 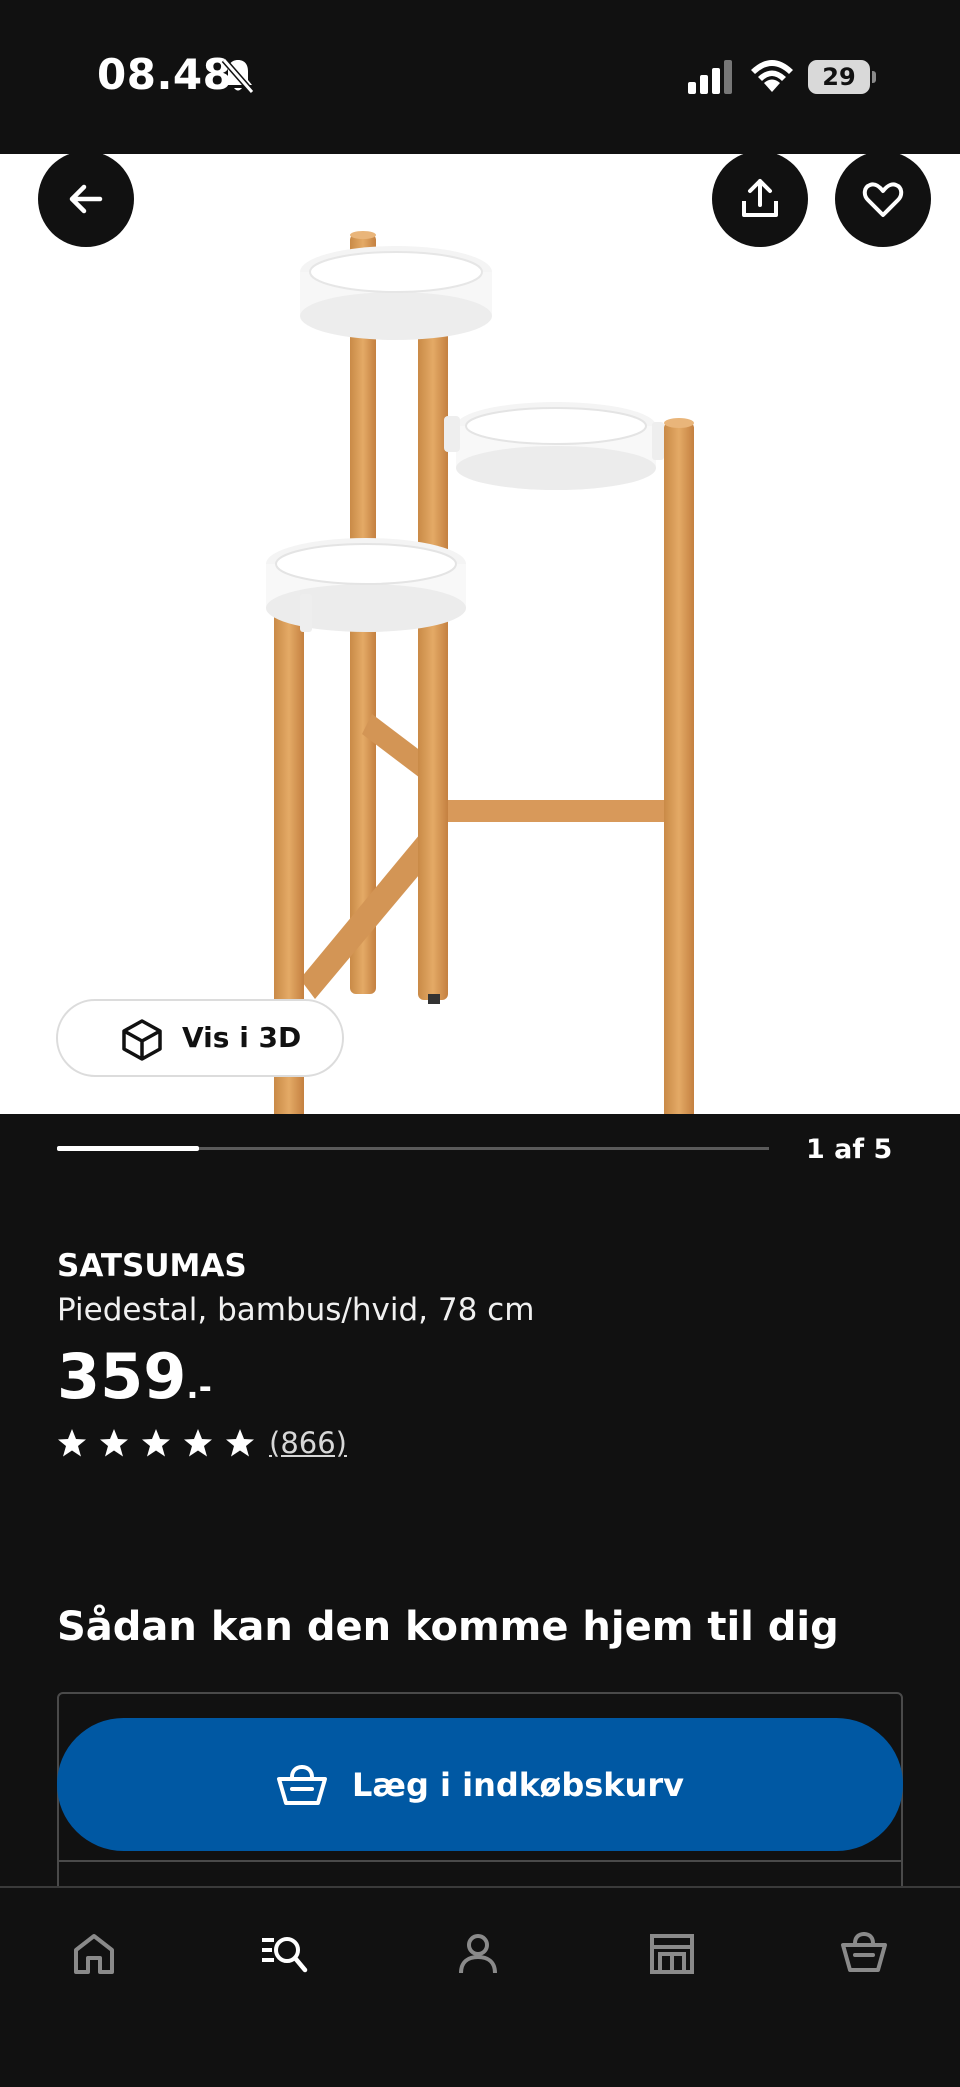 I want to click on bottom-navigation, so click(x=480, y=1986).